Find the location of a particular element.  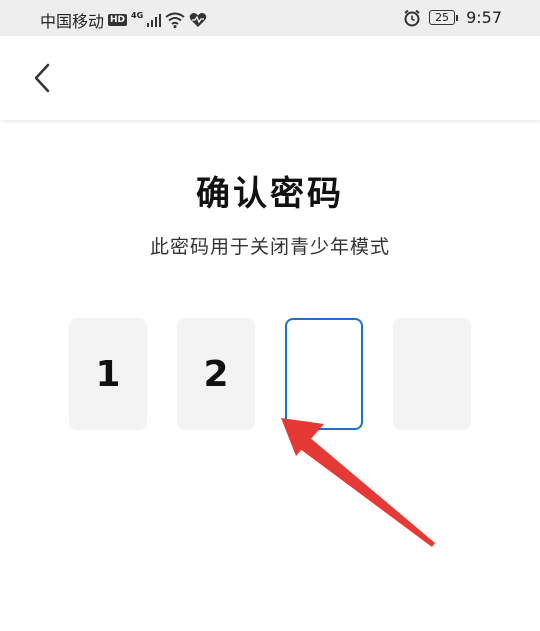

carrier-label: 中国移动 is located at coordinates (72, 21).